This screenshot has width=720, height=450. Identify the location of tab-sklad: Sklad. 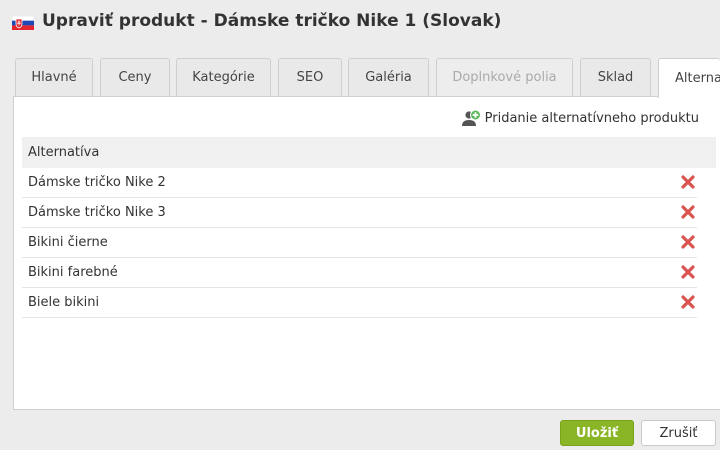
(615, 77).